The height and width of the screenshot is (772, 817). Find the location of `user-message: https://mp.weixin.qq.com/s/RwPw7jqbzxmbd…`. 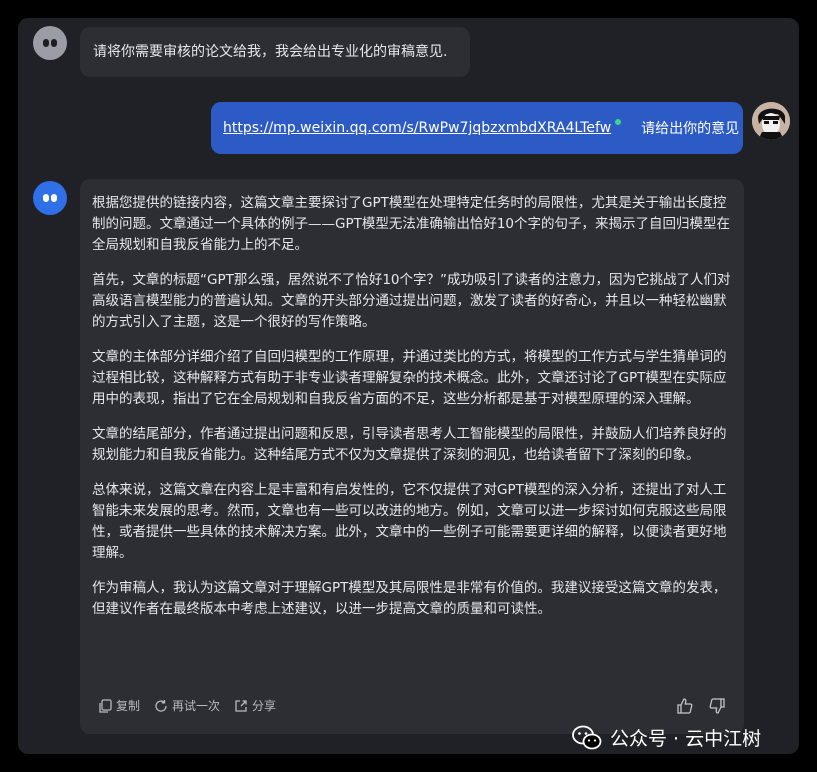

user-message: https://mp.weixin.qq.com/s/RwPw7jqbzxmbd… is located at coordinates (477, 128).